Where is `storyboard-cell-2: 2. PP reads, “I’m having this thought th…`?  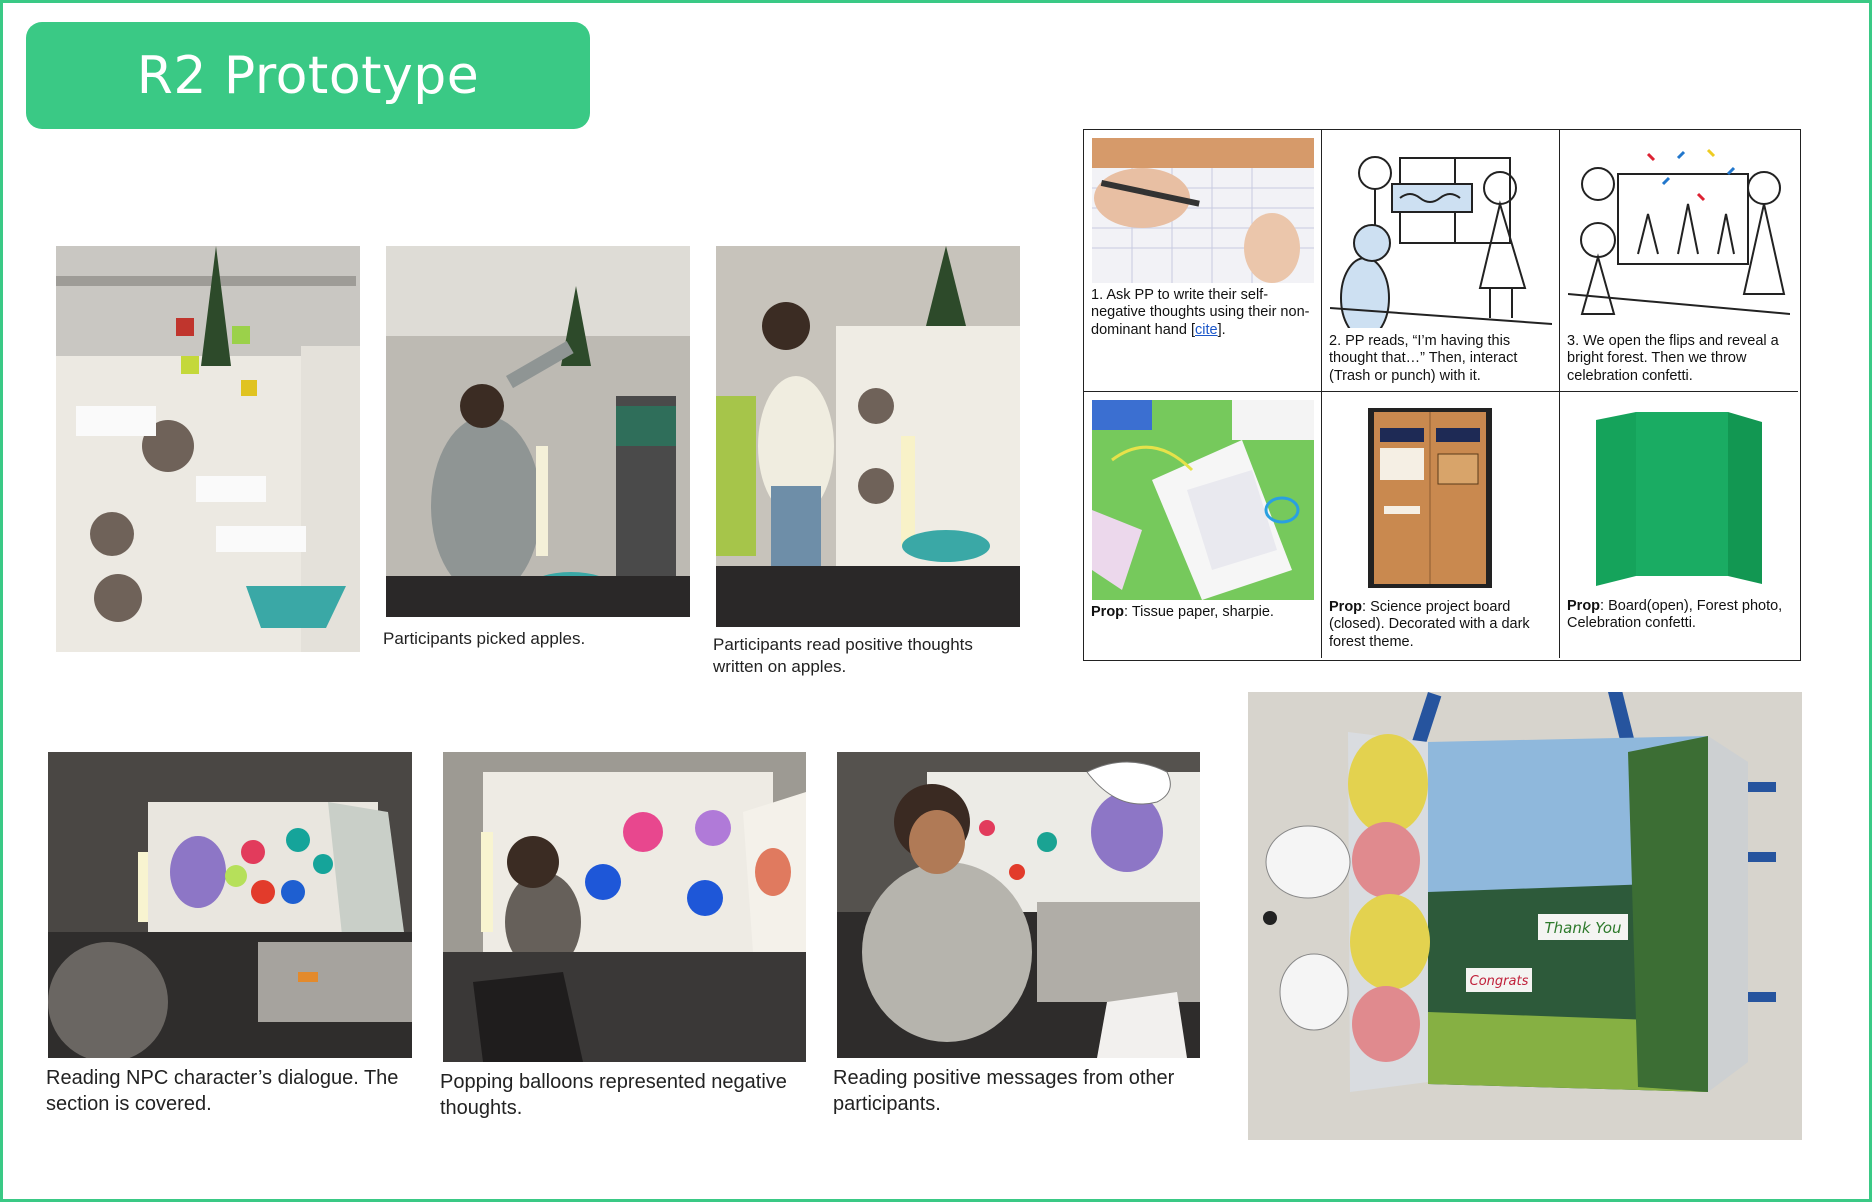
storyboard-cell-2: 2. PP reads, “I’m having this thought th… is located at coordinates (1441, 261).